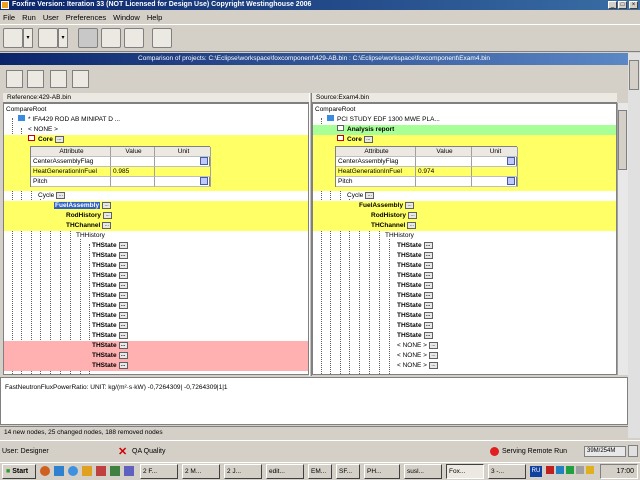 The width and height of the screenshot is (640, 480). I want to click on window-scrollbar-thumb, so click(634, 75).